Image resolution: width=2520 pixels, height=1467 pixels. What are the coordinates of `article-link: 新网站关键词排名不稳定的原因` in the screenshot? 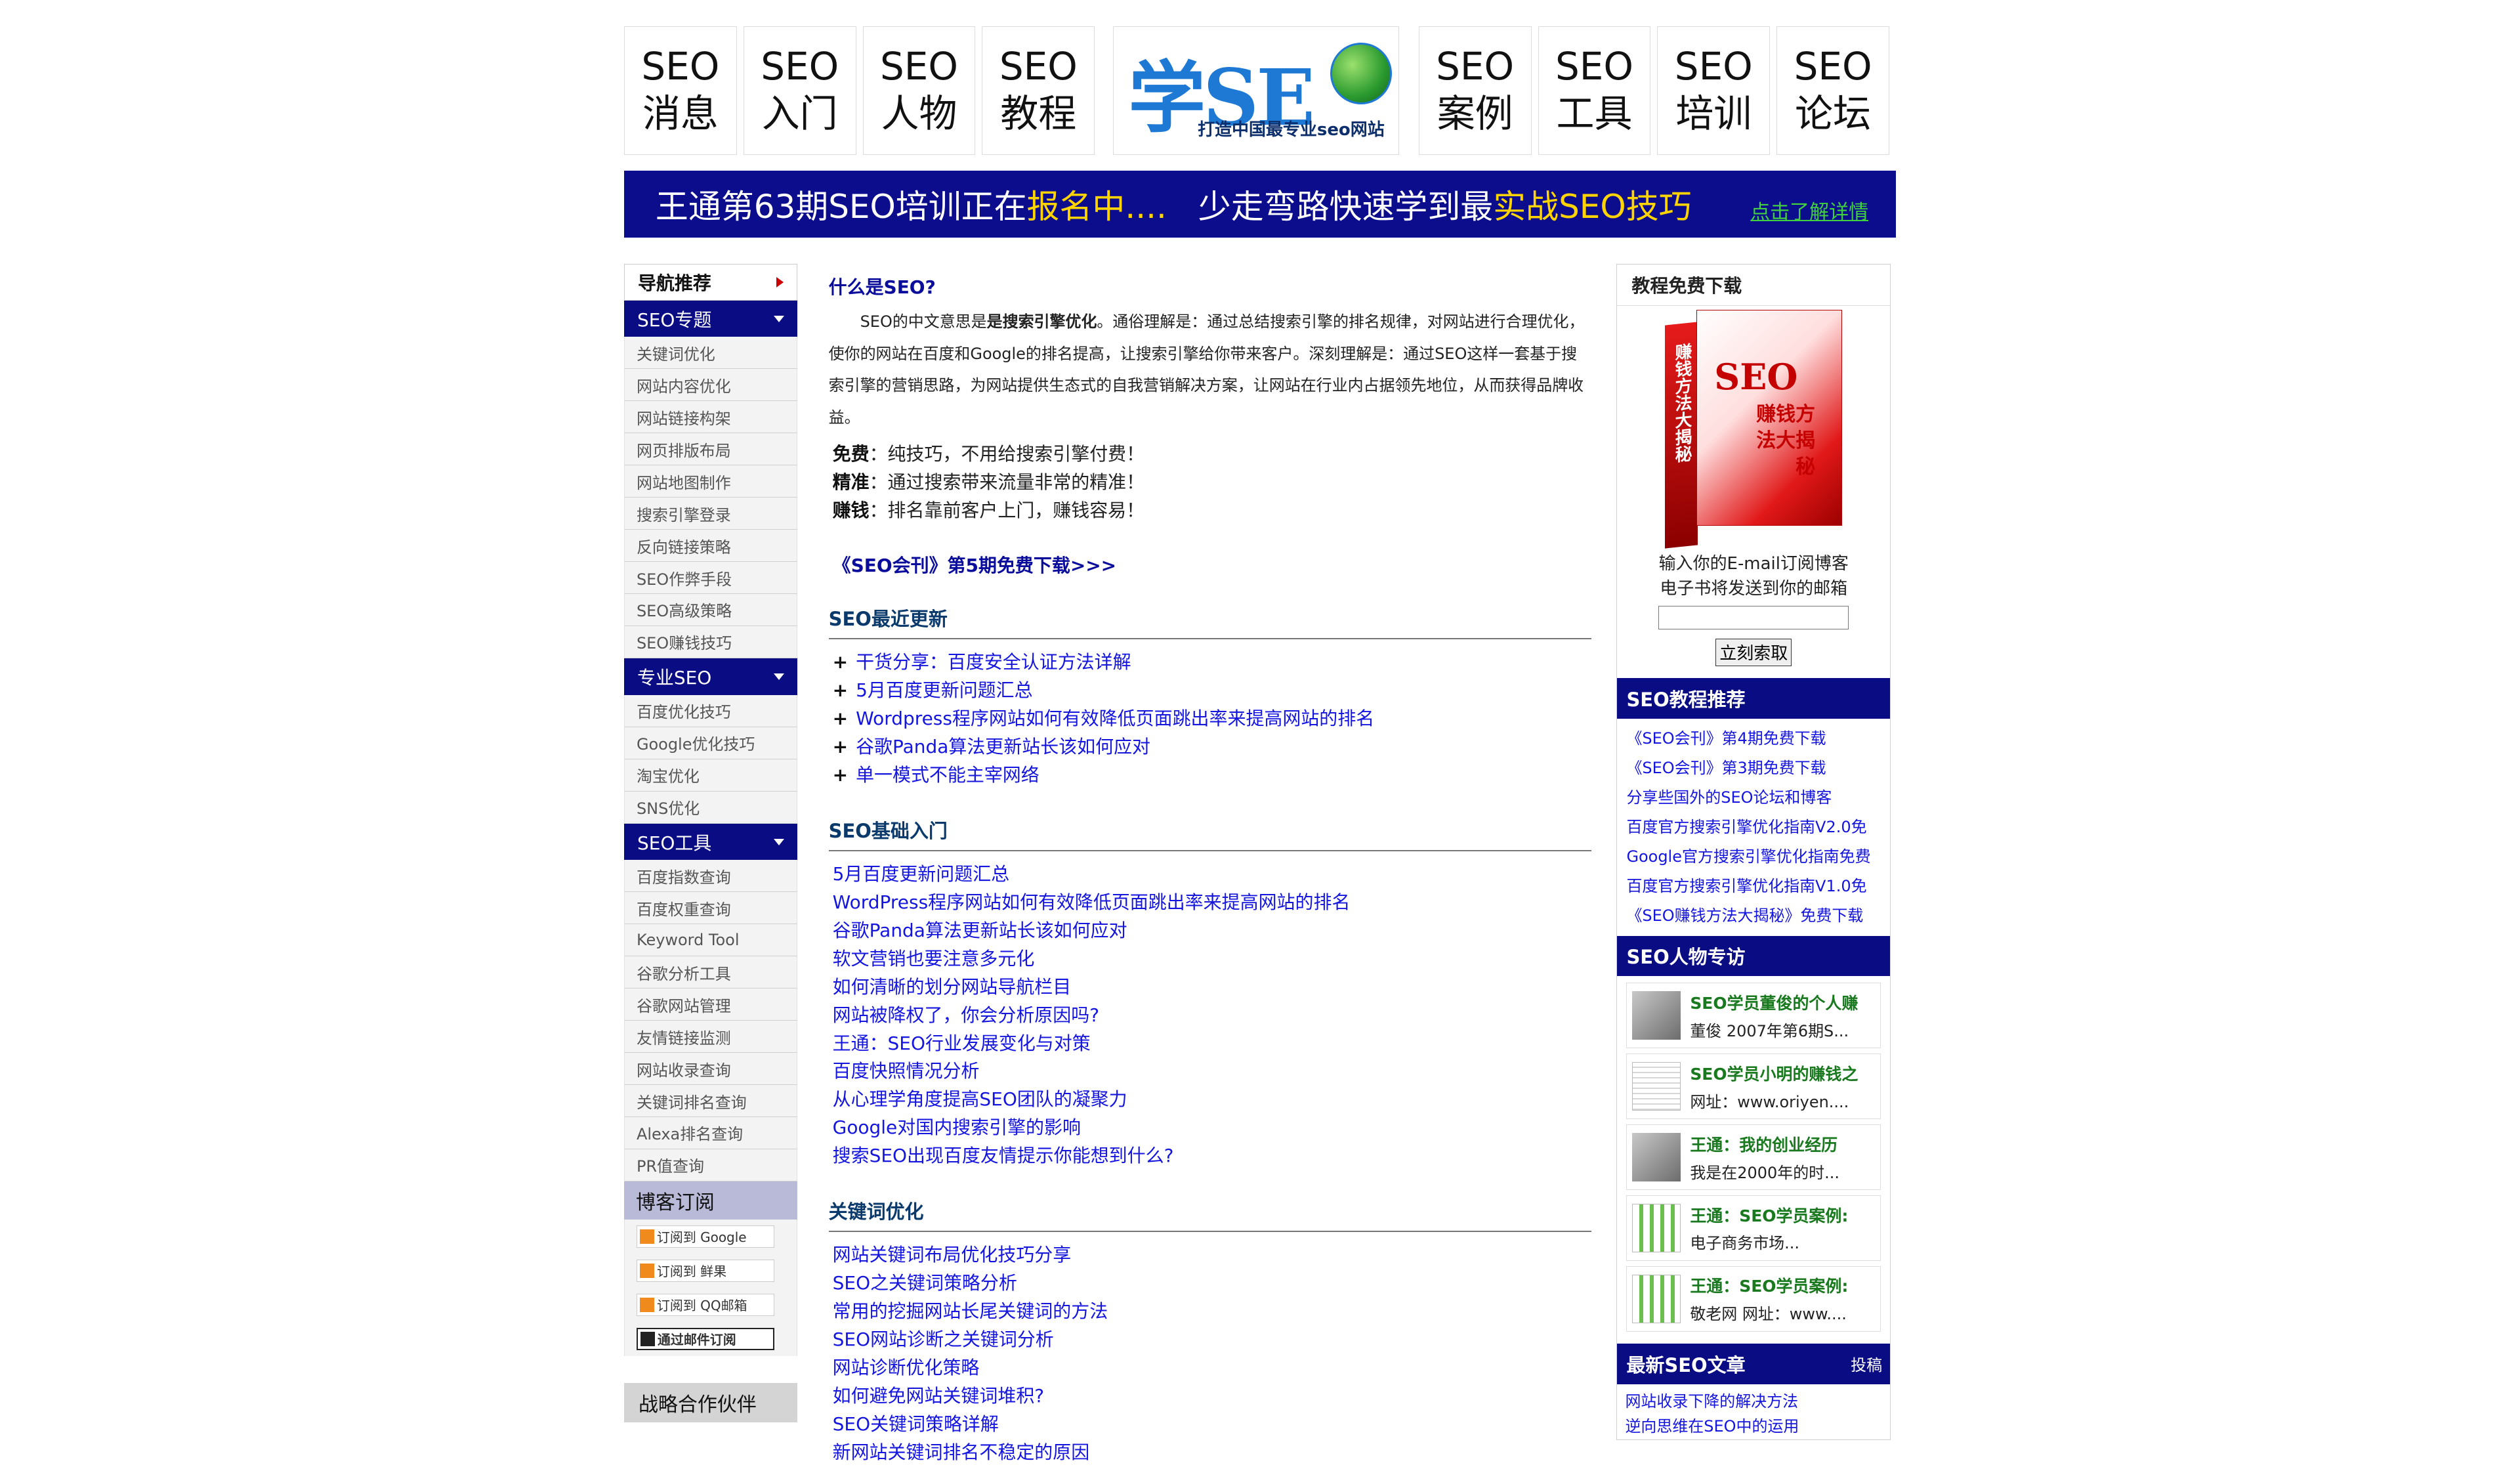 It's located at (1212, 1453).